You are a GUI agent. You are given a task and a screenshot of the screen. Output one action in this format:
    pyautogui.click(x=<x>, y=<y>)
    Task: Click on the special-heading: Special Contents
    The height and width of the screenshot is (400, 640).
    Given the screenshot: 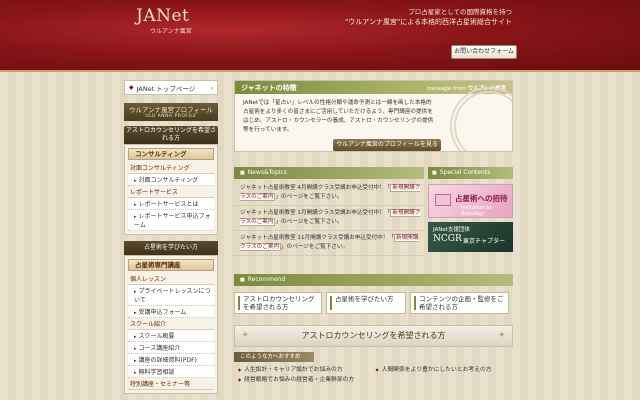 What is the action you would take?
    pyautogui.click(x=470, y=173)
    